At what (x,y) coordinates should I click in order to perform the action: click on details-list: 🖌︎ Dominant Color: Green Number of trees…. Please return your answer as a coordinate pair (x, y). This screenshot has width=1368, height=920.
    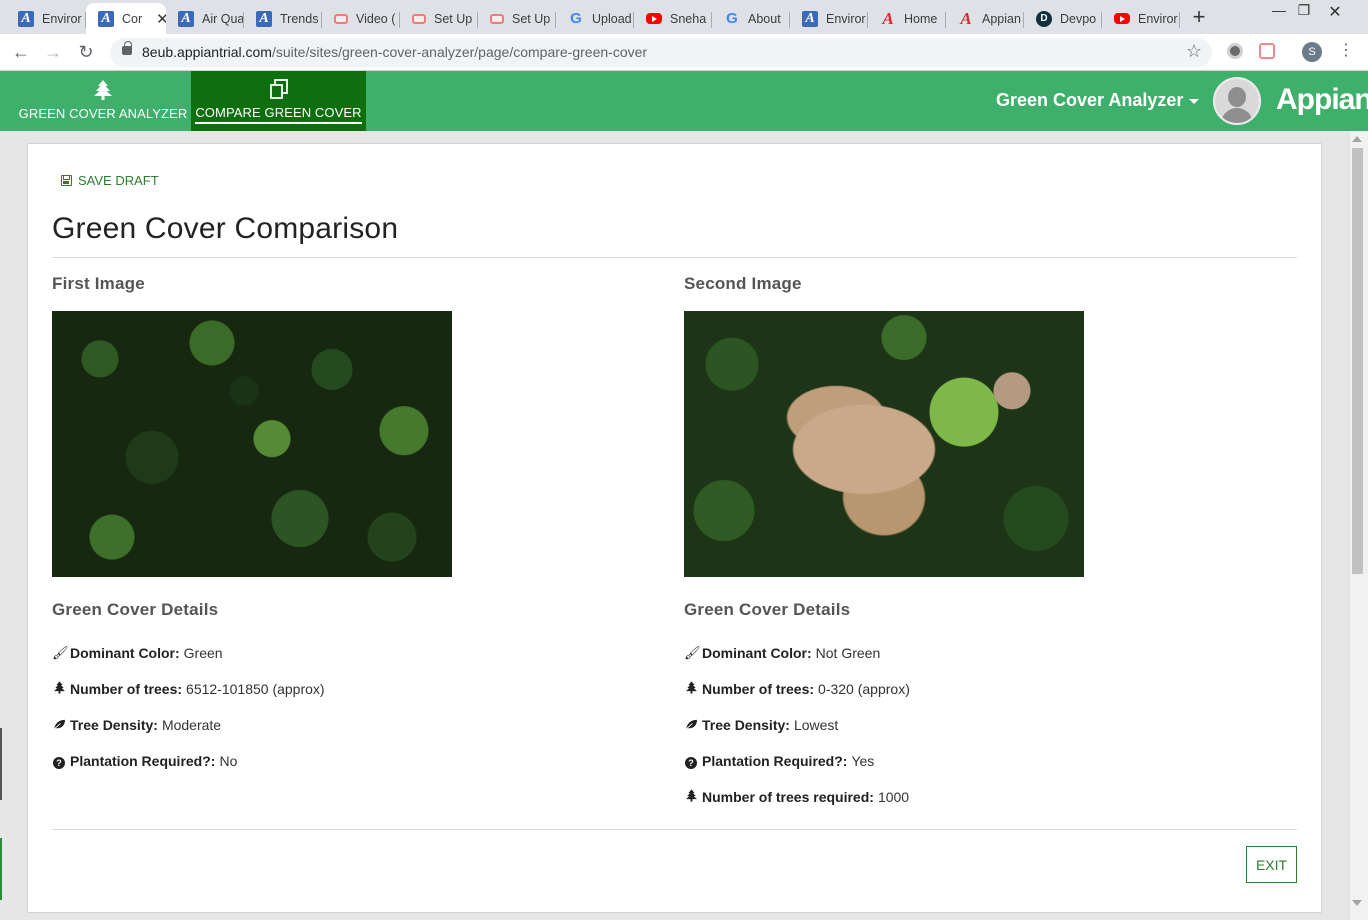
    Looking at the image, I should click on (332, 707).